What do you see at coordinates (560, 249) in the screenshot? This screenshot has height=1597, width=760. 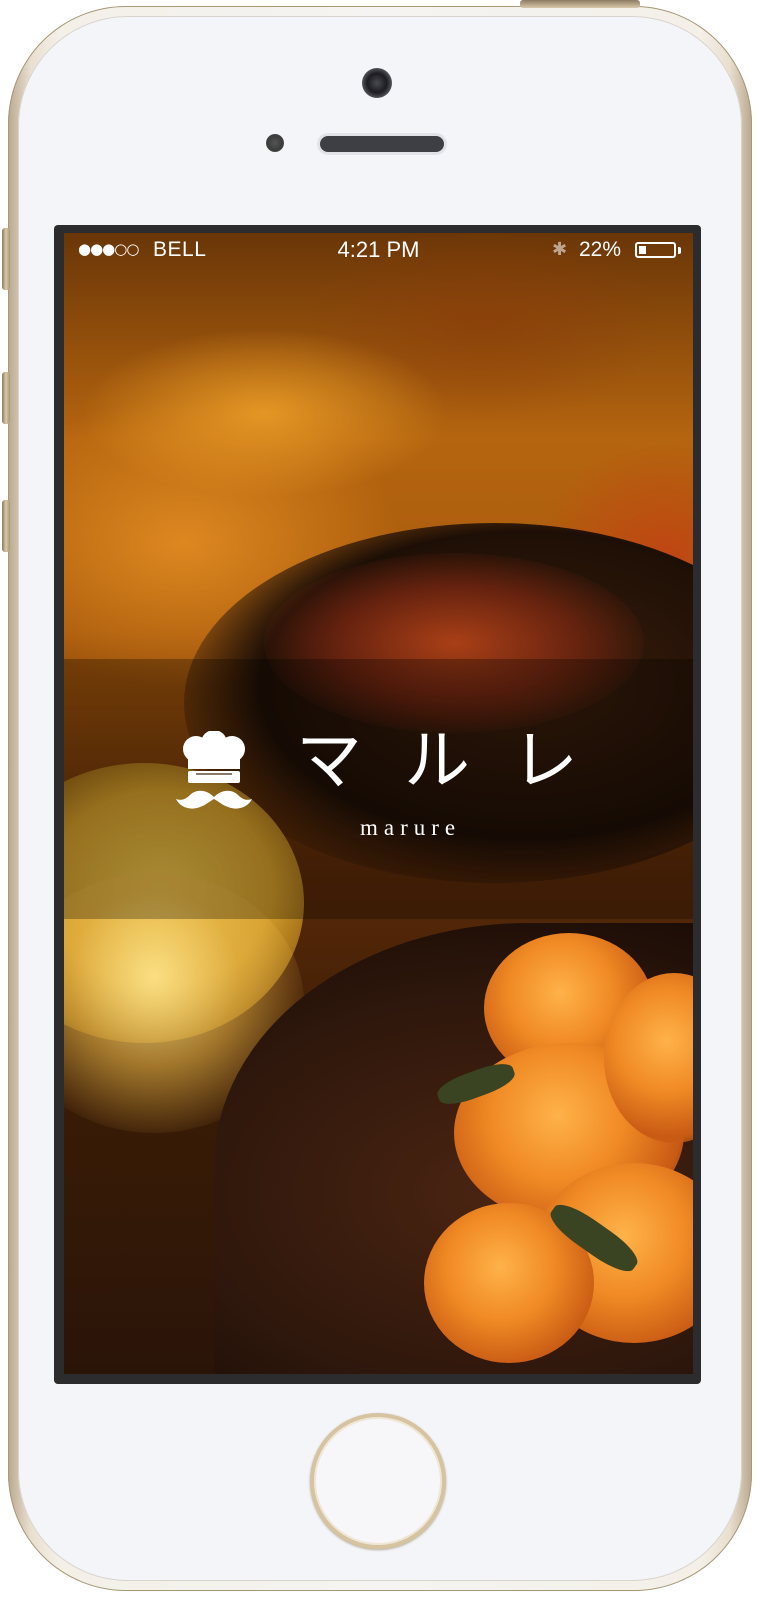 I see `bluetooth-icon: ✱` at bounding box center [560, 249].